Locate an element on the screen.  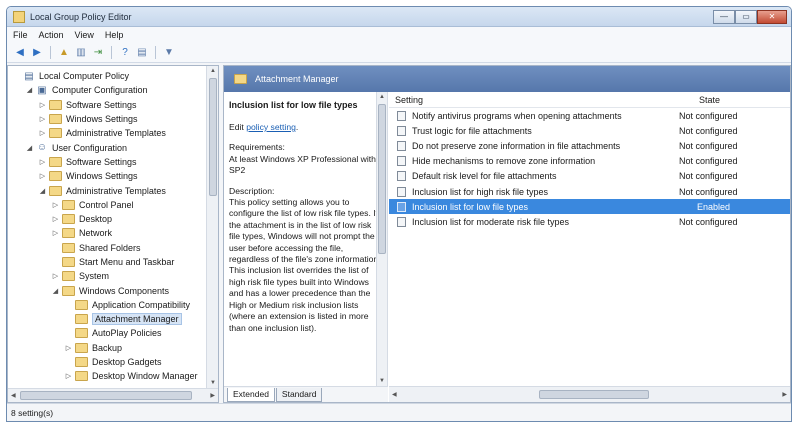
state-cell: Not configured is located at coordinates (708, 161).